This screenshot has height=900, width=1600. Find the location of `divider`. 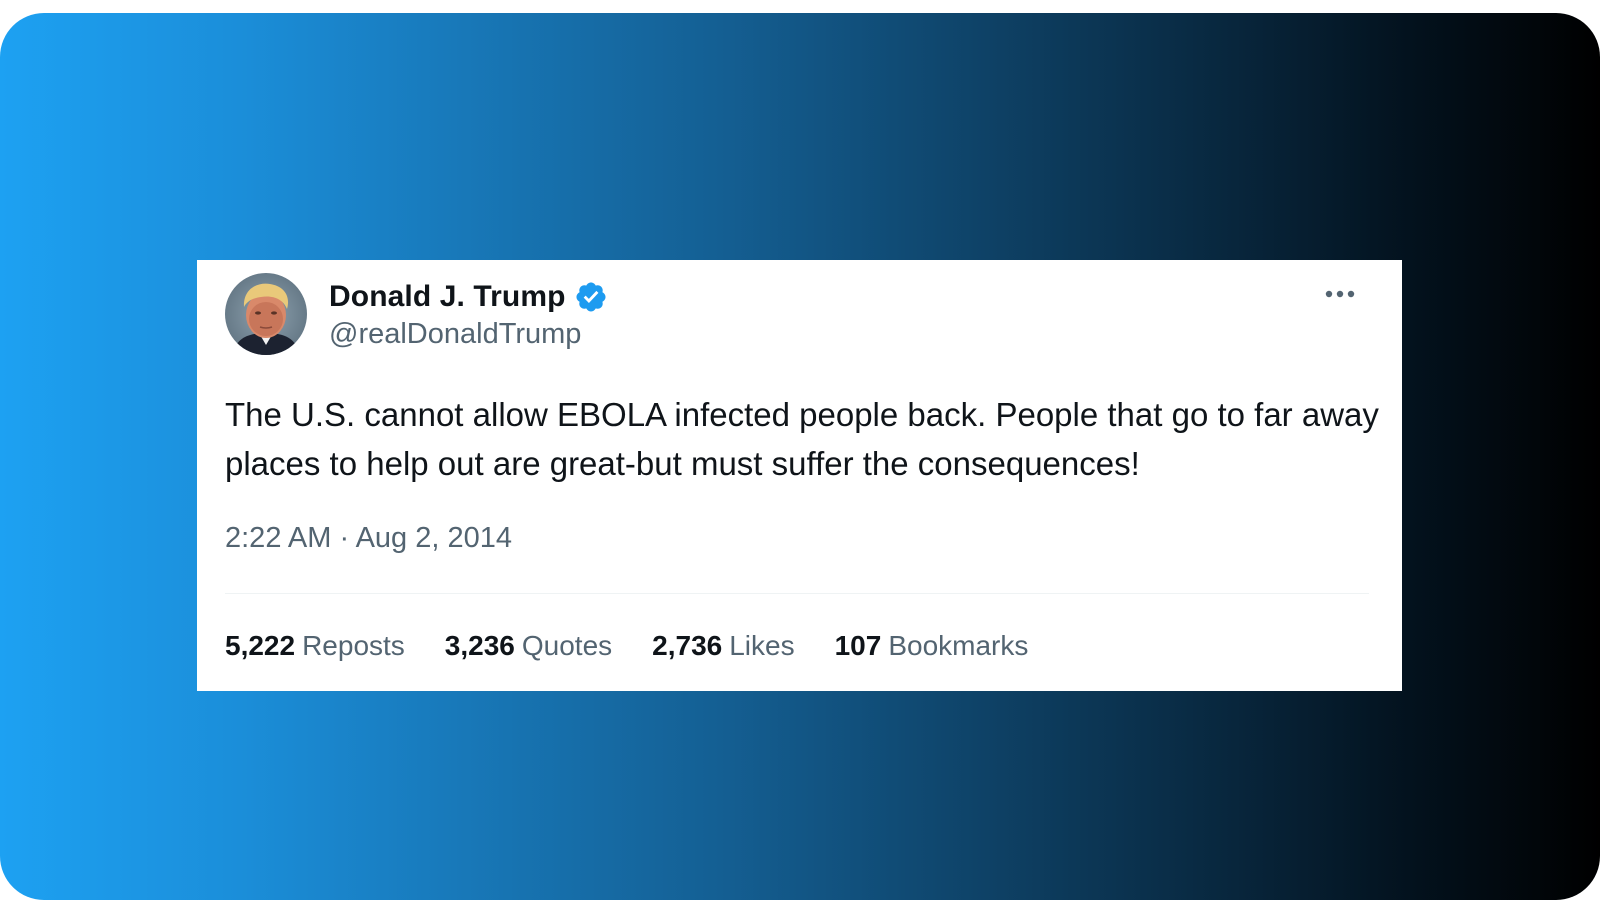

divider is located at coordinates (797, 593).